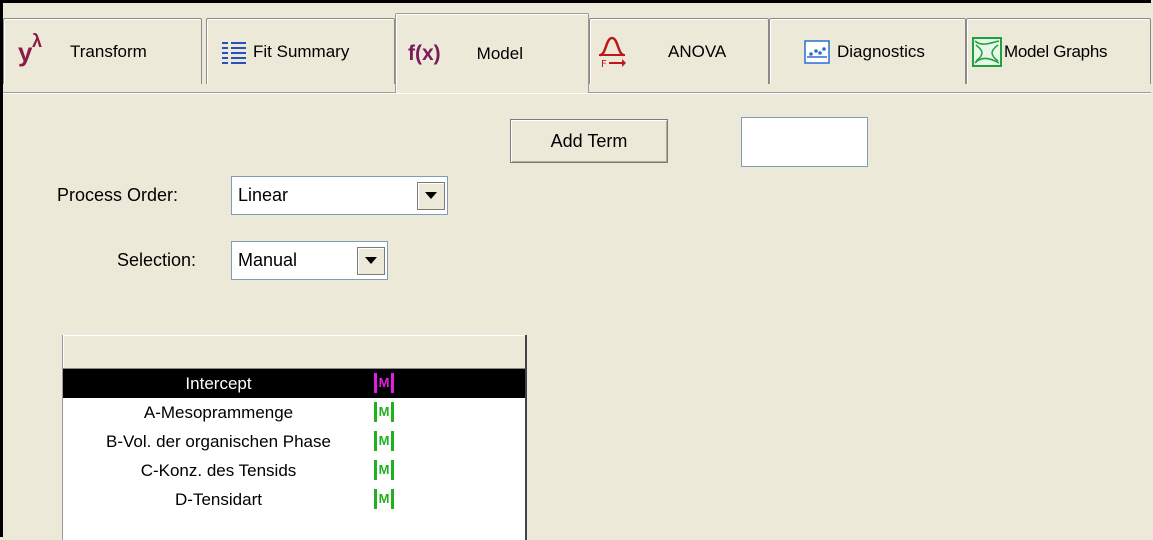 The height and width of the screenshot is (540, 1153). What do you see at coordinates (987, 51) in the screenshot?
I see `contour-plot-icon` at bounding box center [987, 51].